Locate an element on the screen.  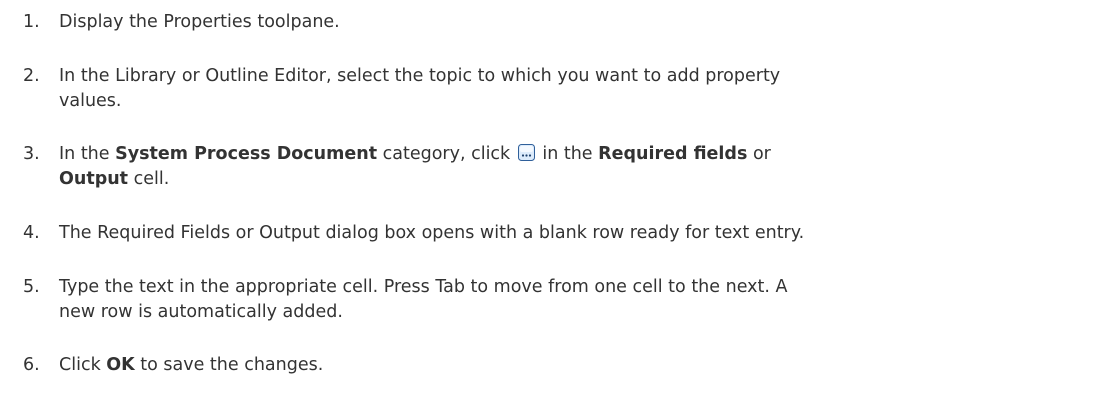
step-number: 1. is located at coordinates (31, 22).